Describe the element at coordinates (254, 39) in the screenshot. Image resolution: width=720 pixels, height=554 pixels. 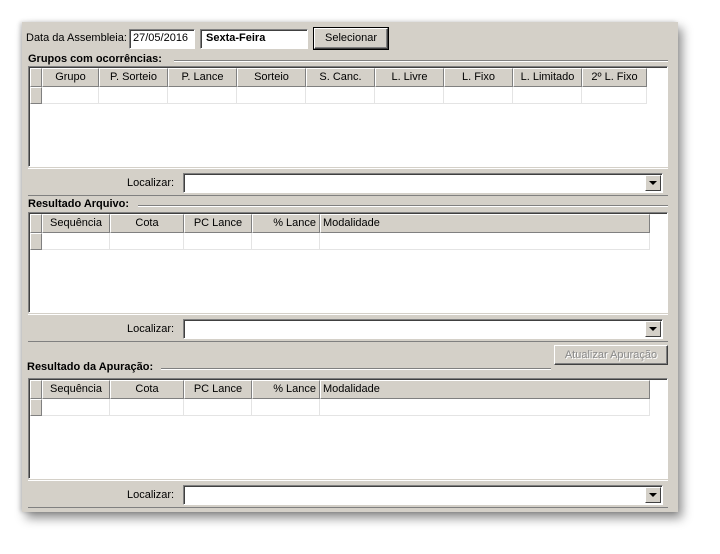
I see `weekday-field: Sexta-Feira` at that location.